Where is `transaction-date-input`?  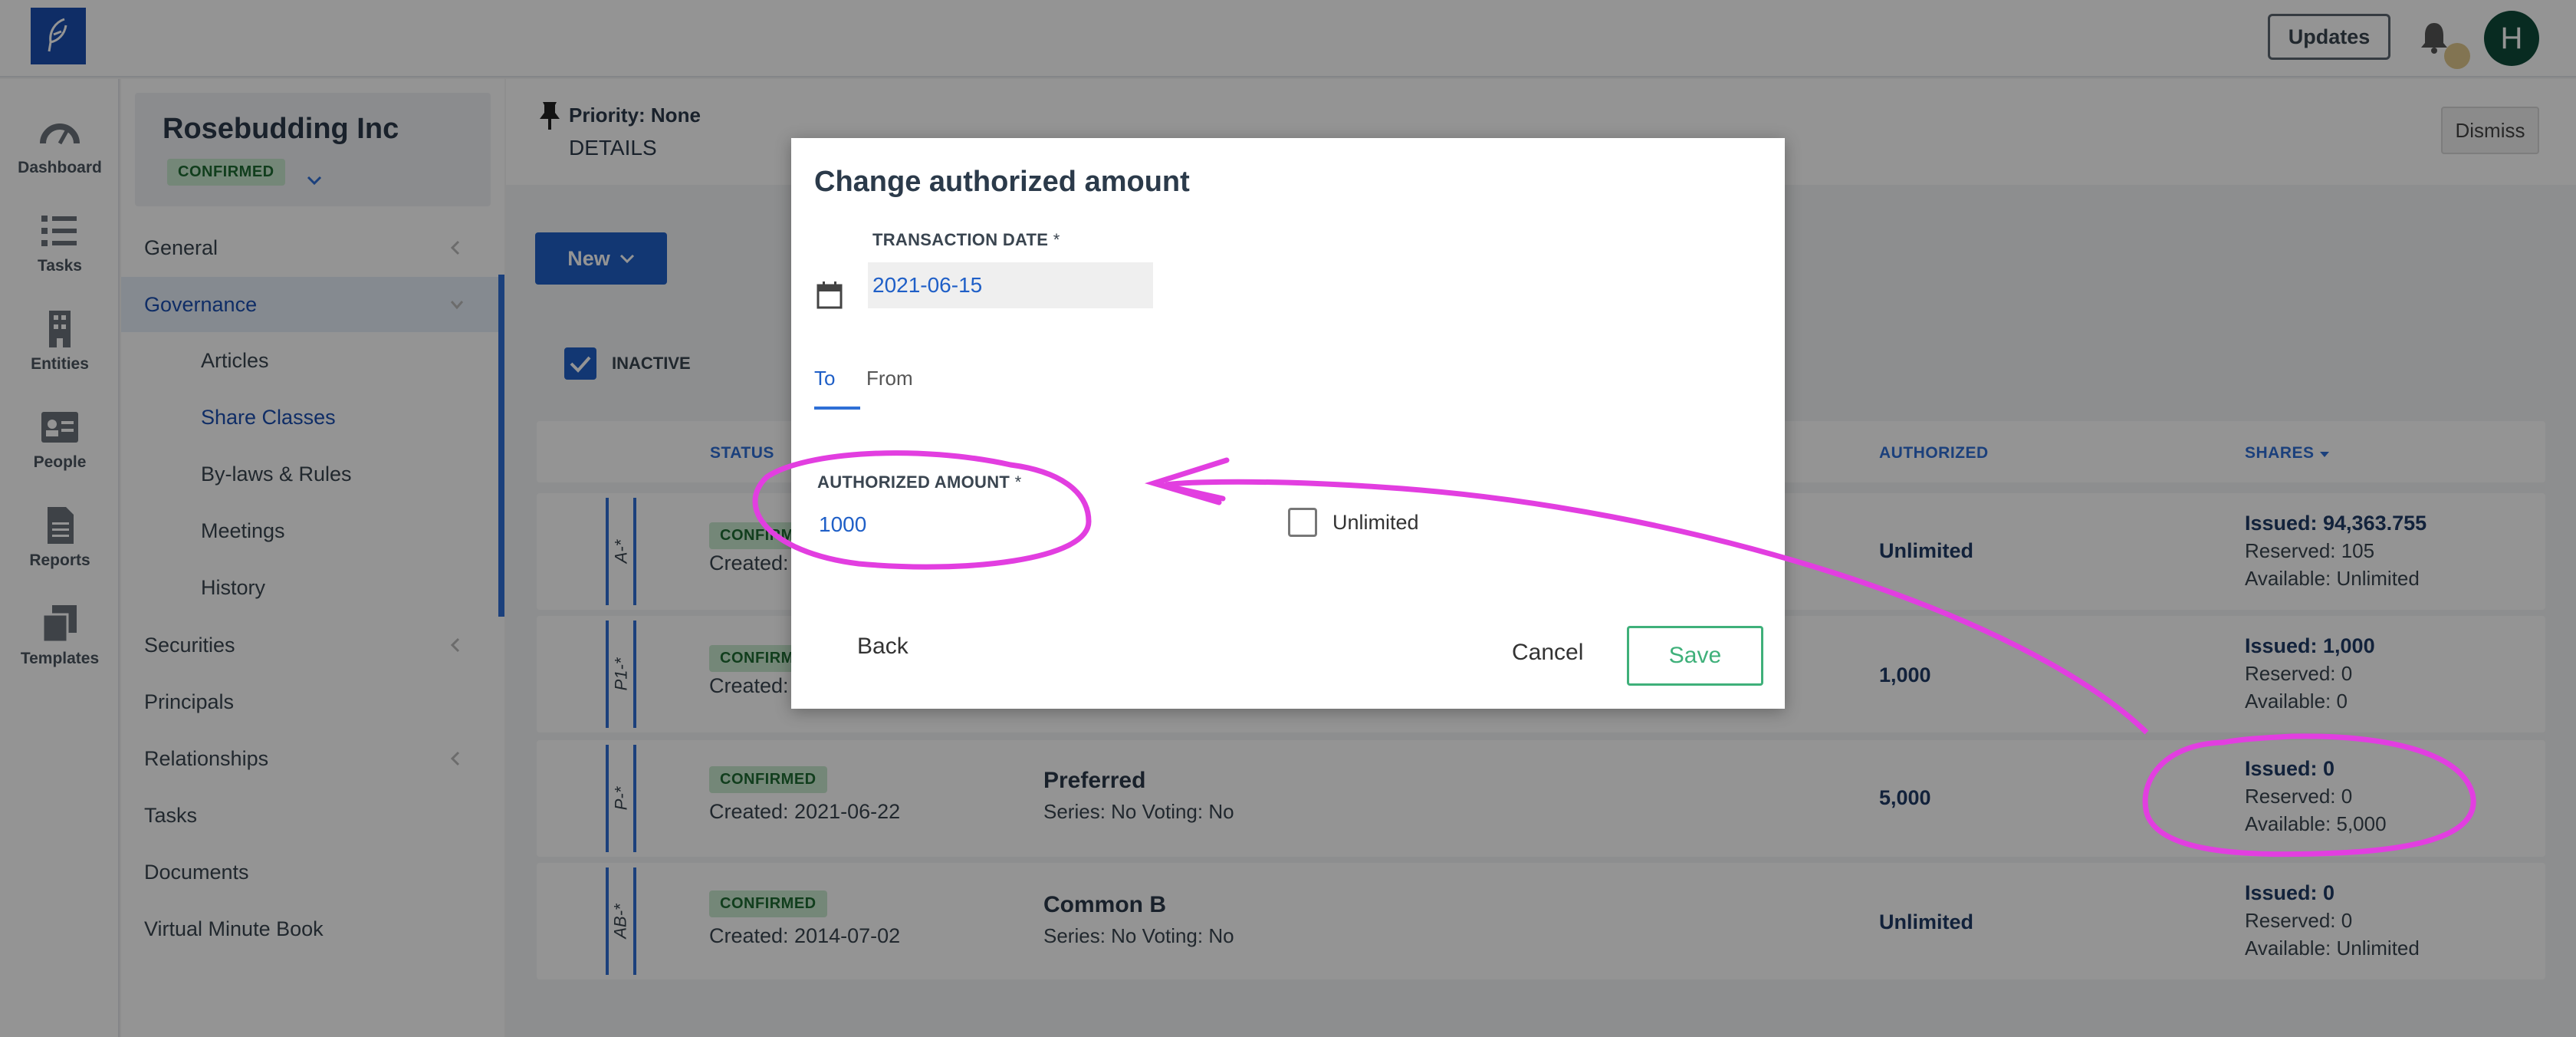 transaction-date-input is located at coordinates (1010, 285).